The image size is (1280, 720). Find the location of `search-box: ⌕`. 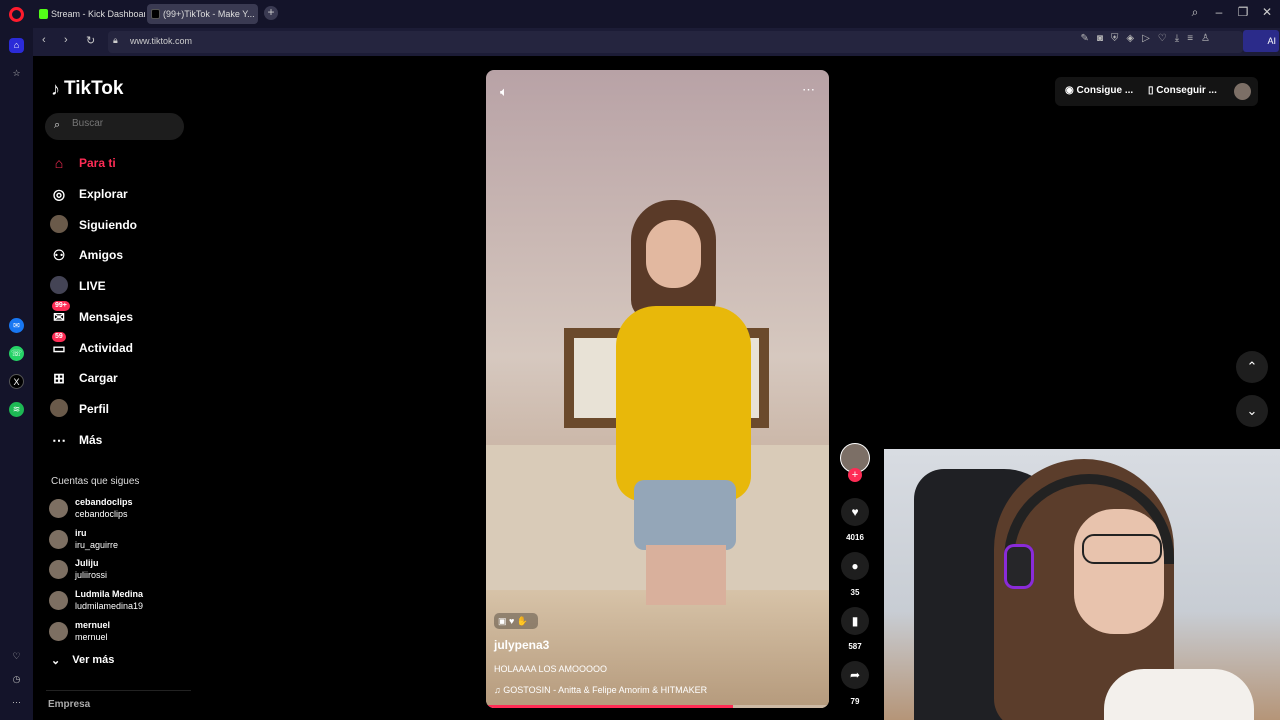

search-box: ⌕ is located at coordinates (114, 126).